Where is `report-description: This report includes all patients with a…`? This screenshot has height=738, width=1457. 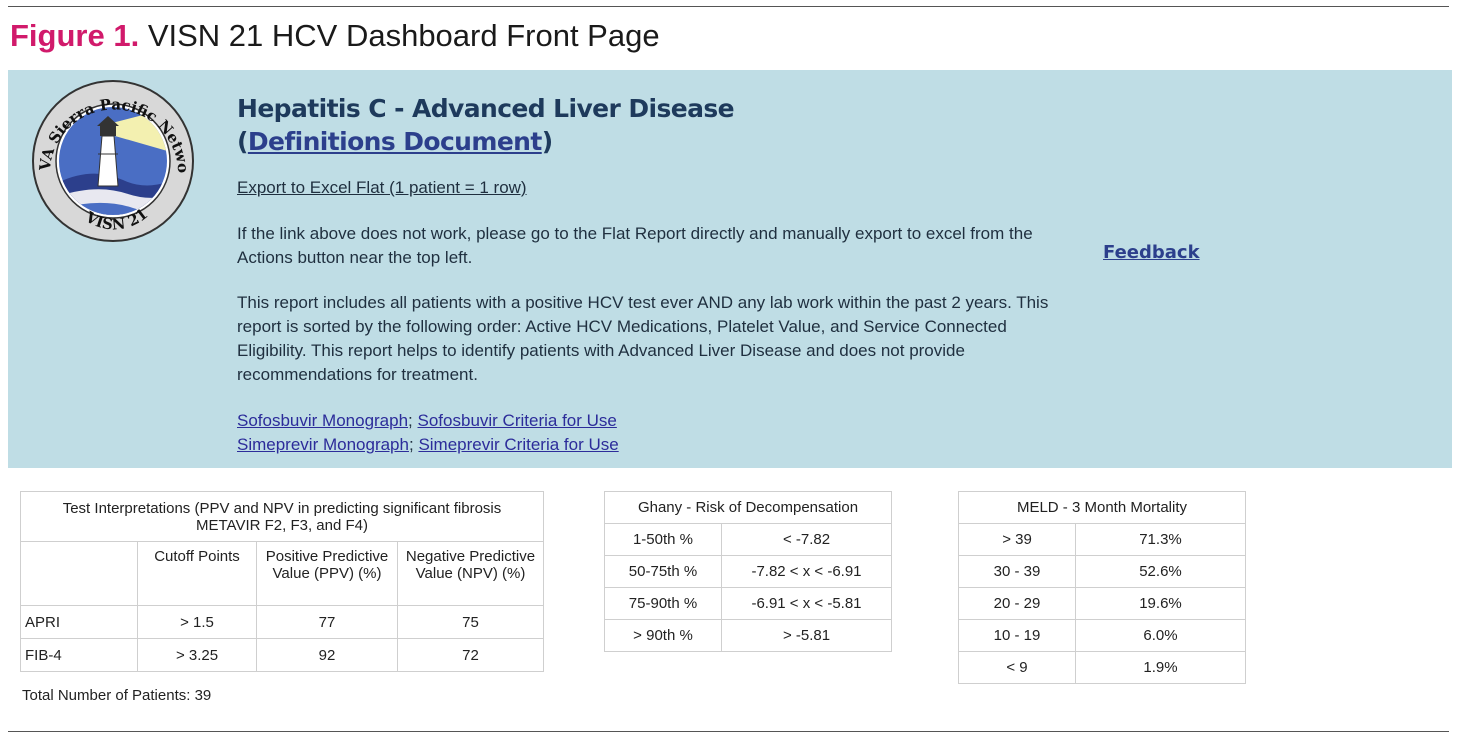
report-description: This report includes all patients with a… is located at coordinates (643, 338).